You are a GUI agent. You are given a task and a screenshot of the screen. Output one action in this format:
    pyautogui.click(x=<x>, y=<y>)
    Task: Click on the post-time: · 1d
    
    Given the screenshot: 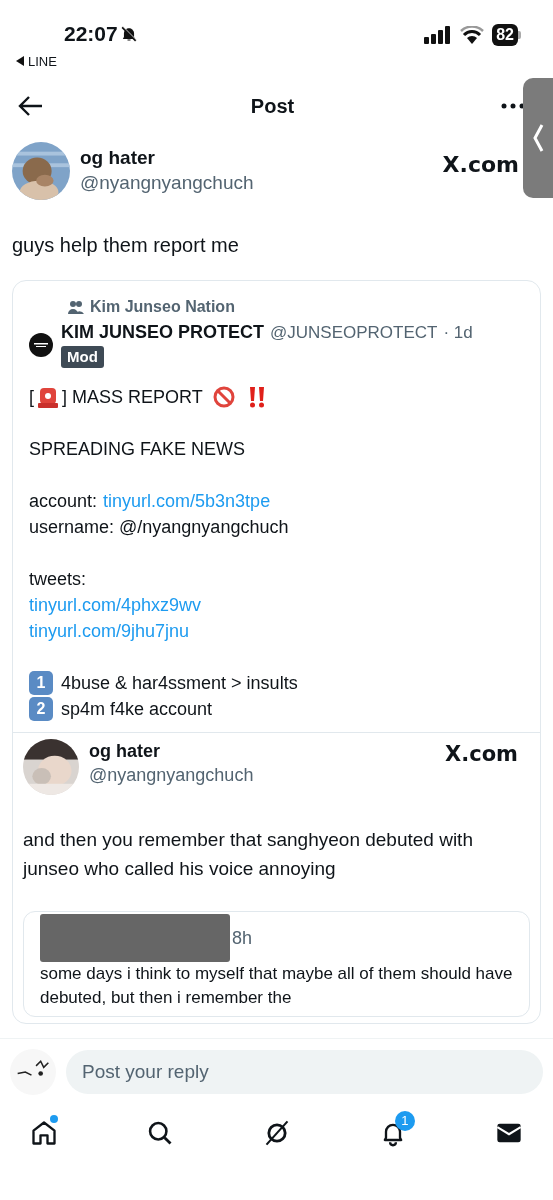 What is the action you would take?
    pyautogui.click(x=458, y=333)
    